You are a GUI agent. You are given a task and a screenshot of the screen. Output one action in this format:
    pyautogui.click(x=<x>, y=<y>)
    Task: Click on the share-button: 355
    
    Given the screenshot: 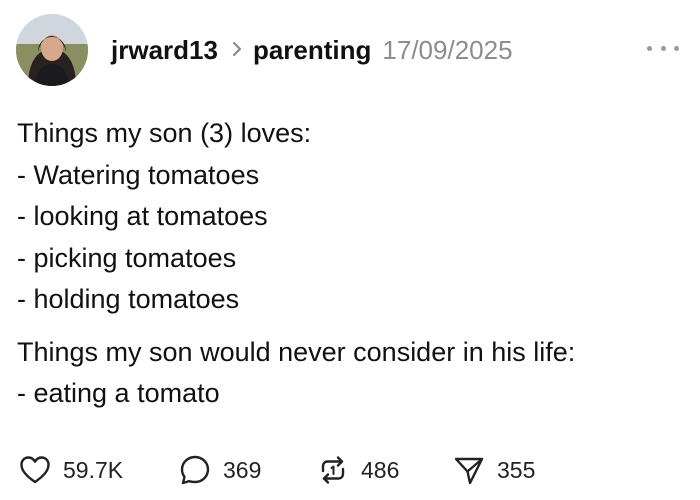 What is the action you would take?
    pyautogui.click(x=503, y=470)
    